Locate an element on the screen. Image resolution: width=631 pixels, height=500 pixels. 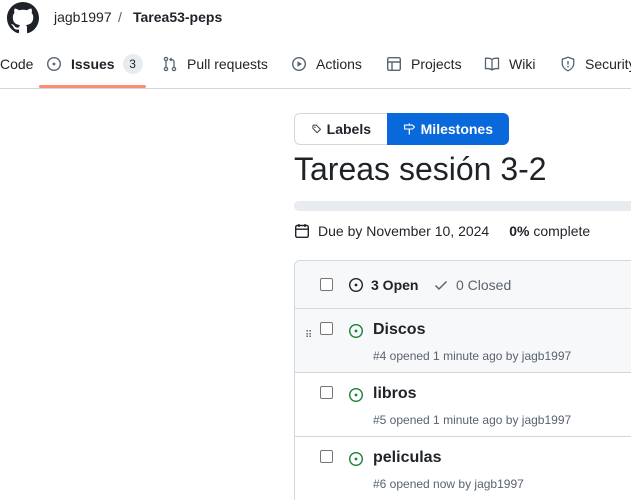
open-issues-label: 3 Open is located at coordinates (395, 285).